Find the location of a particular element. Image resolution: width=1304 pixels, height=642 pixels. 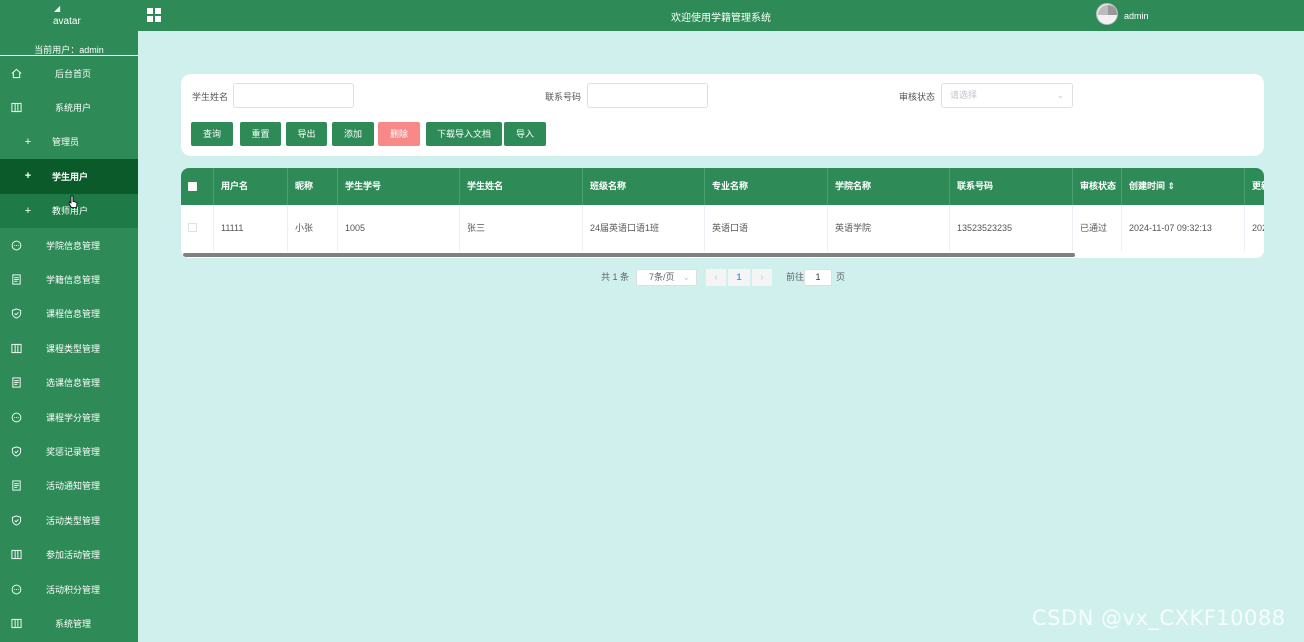

sidebar-item: 学院信息管理 is located at coordinates (69, 245).